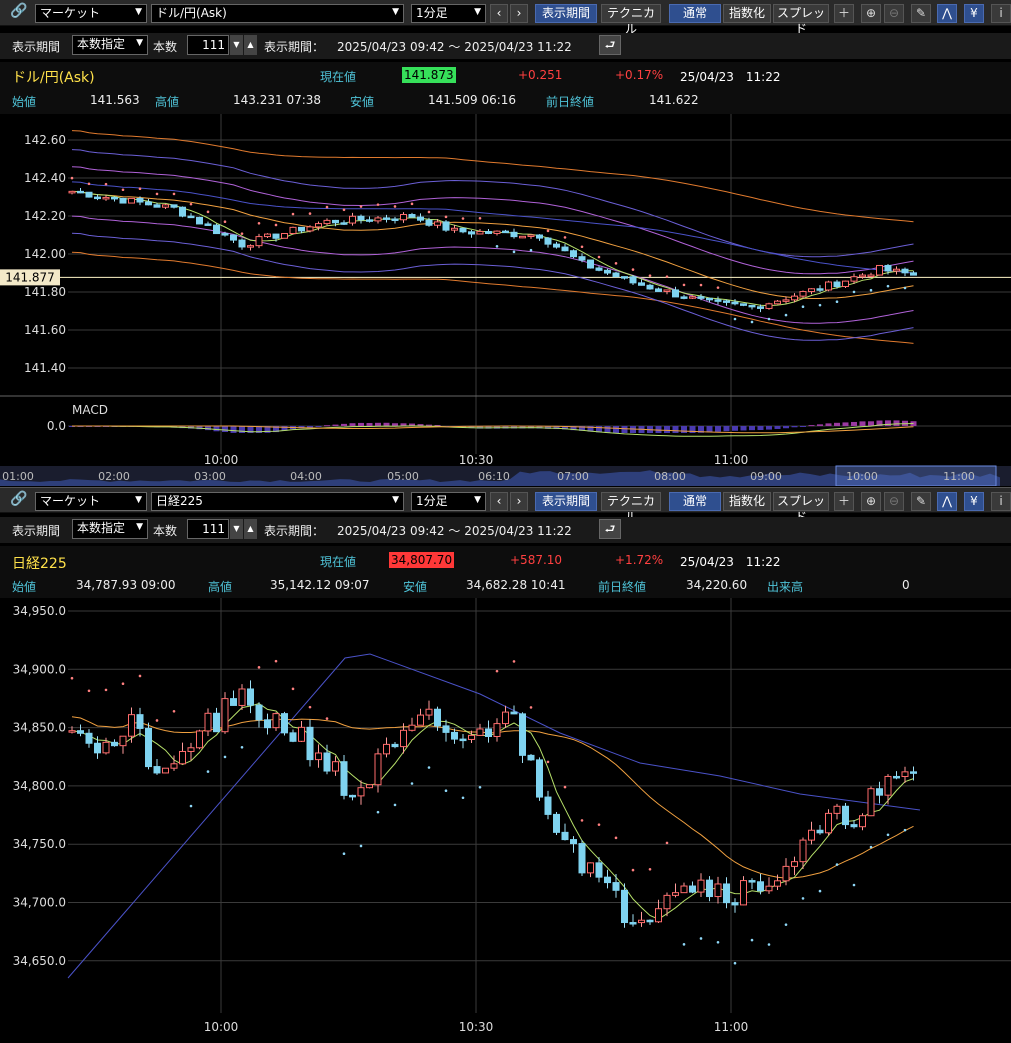 This screenshot has height=1043, width=1011. I want to click on chevron-down-icon: ▼, so click(139, 527).